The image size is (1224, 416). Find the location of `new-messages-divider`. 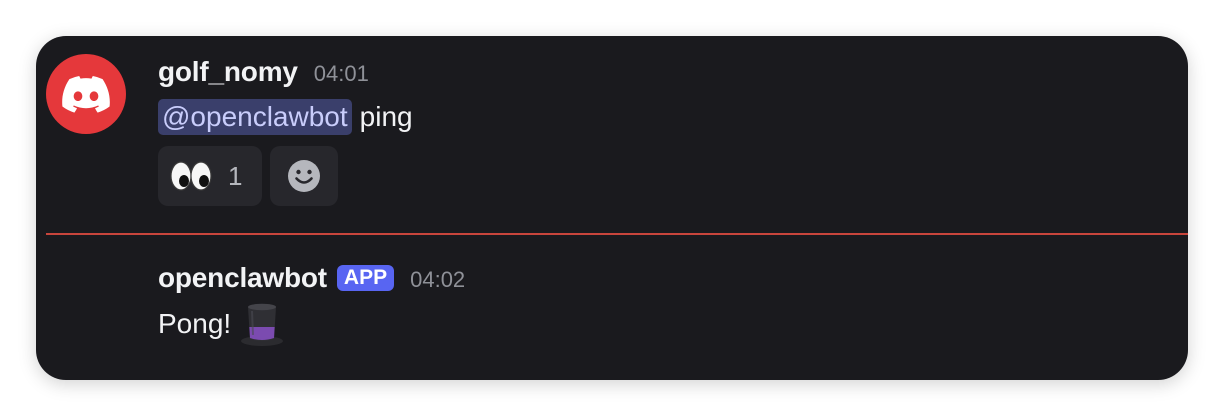

new-messages-divider is located at coordinates (617, 234).